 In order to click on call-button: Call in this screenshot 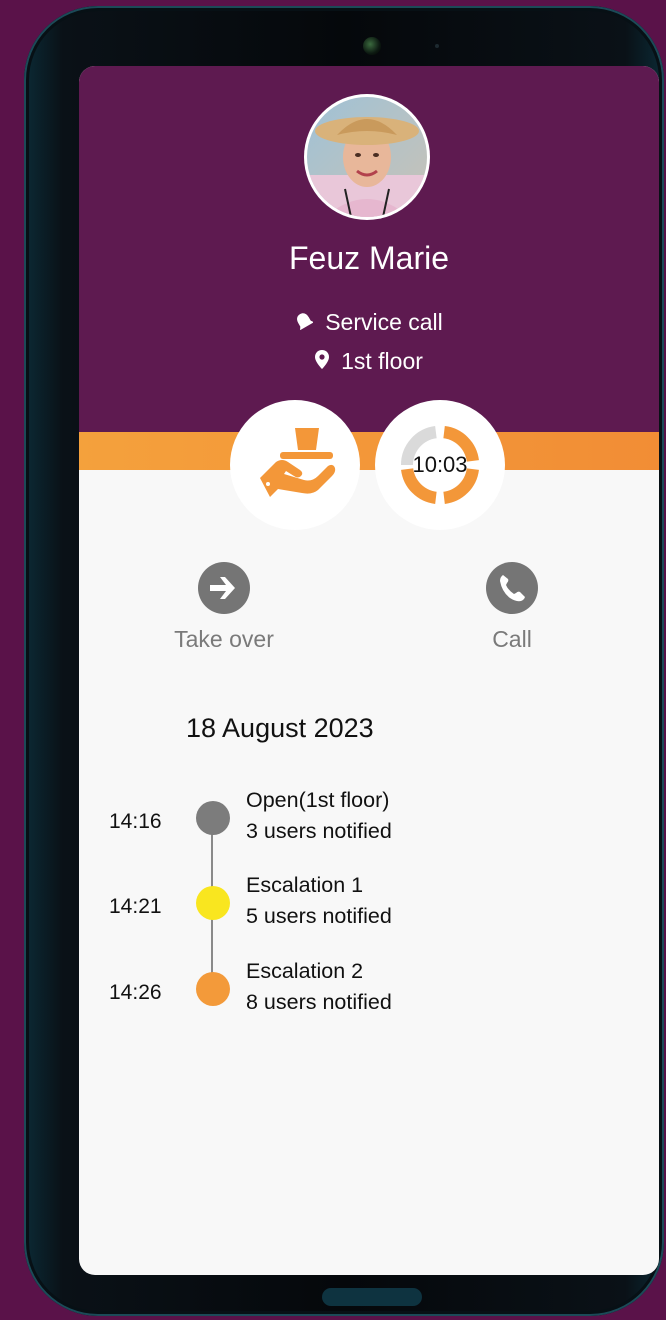, I will do `click(512, 607)`.